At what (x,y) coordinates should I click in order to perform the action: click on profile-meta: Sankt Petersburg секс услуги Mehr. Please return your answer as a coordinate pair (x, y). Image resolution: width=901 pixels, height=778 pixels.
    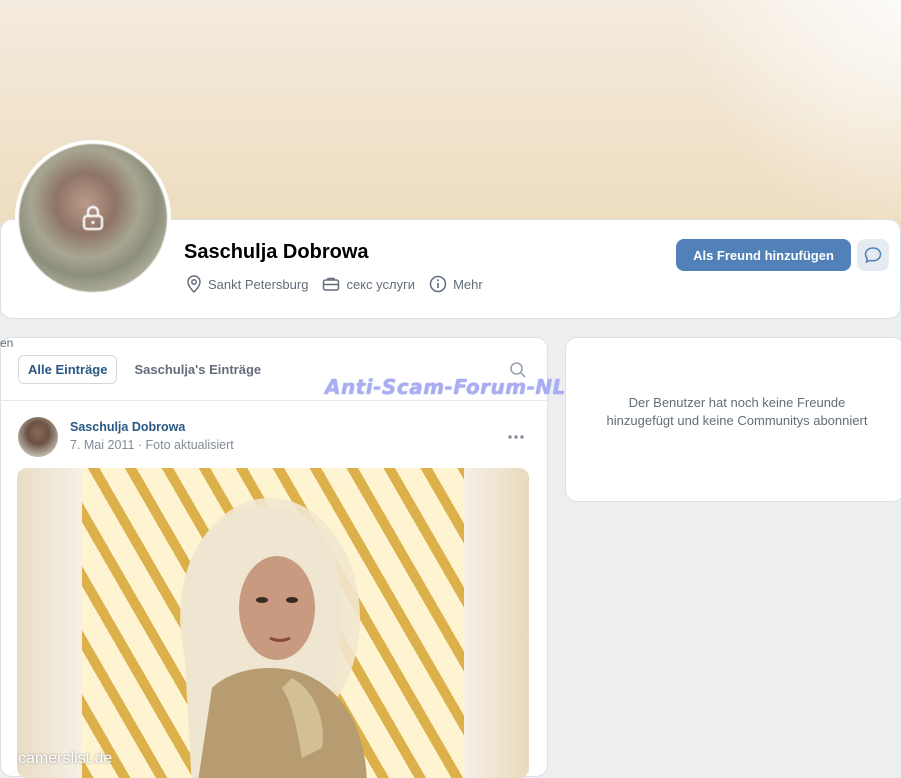
    Looking at the image, I should click on (341, 284).